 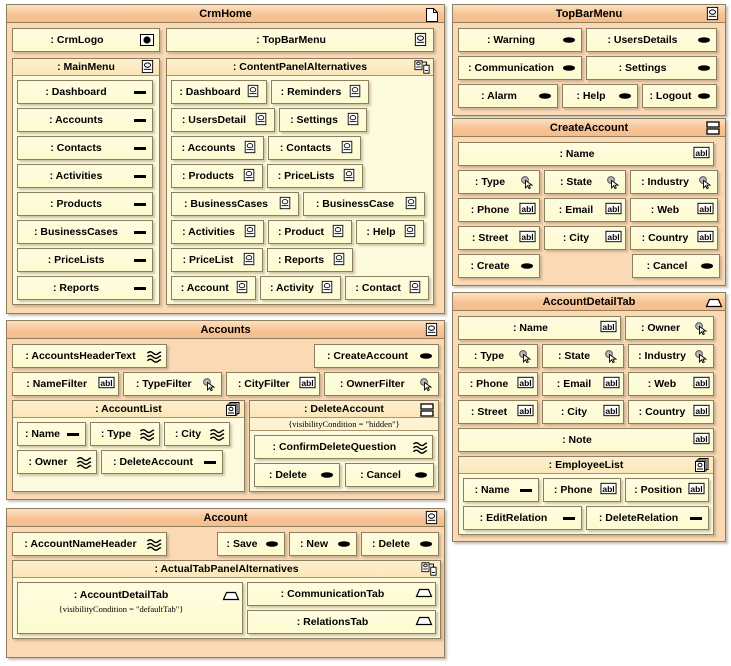 I want to click on accounts-header-text: : AccountsHeaderText, so click(x=89, y=356).